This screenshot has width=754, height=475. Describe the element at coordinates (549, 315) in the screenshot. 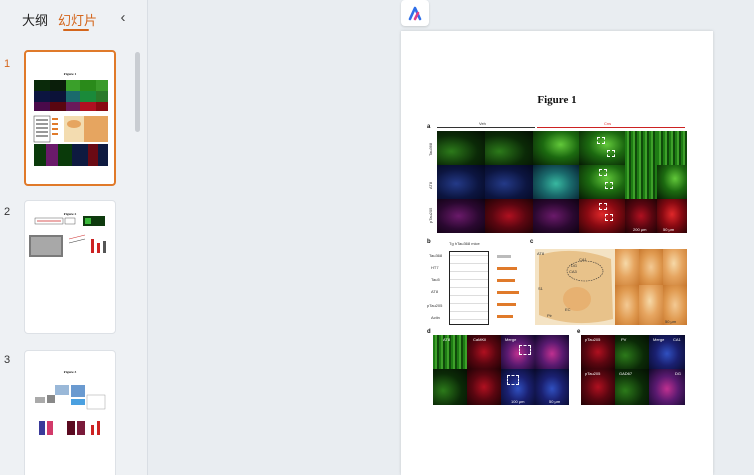

I see `region-label: Pir` at that location.